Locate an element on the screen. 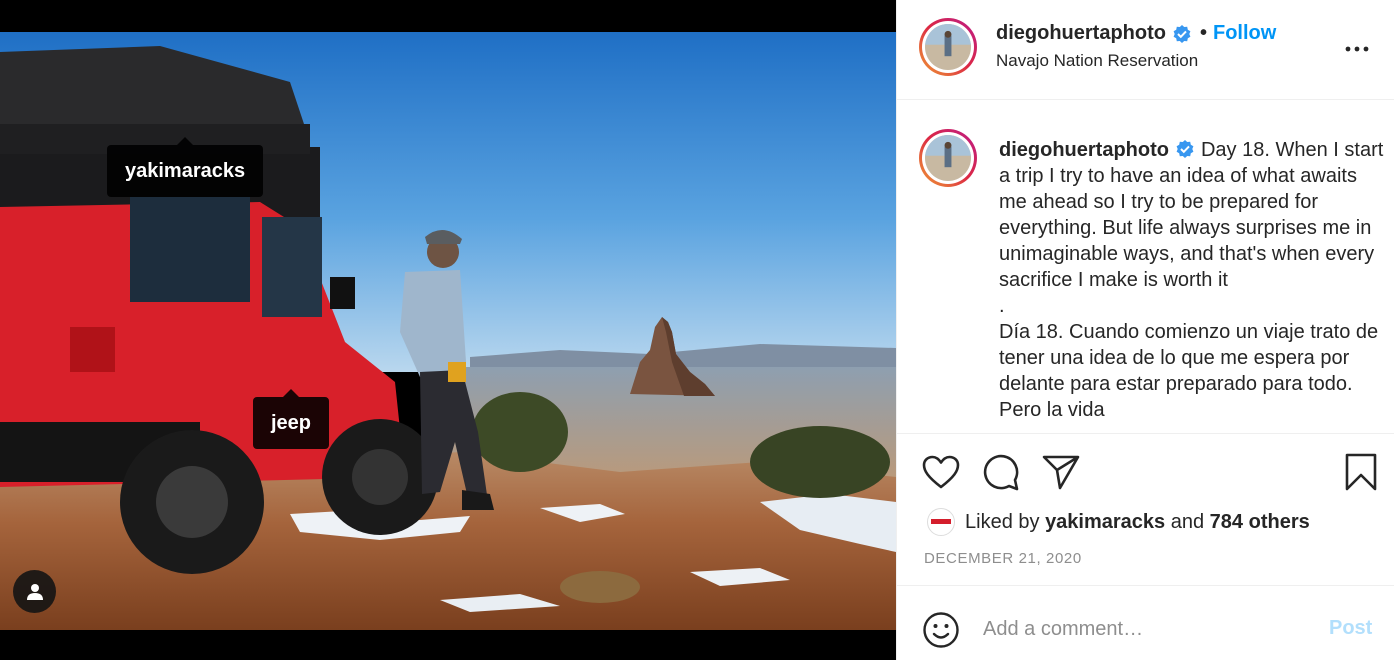 The width and height of the screenshot is (1394, 660). paper-plane-icon is located at coordinates (1061, 472).